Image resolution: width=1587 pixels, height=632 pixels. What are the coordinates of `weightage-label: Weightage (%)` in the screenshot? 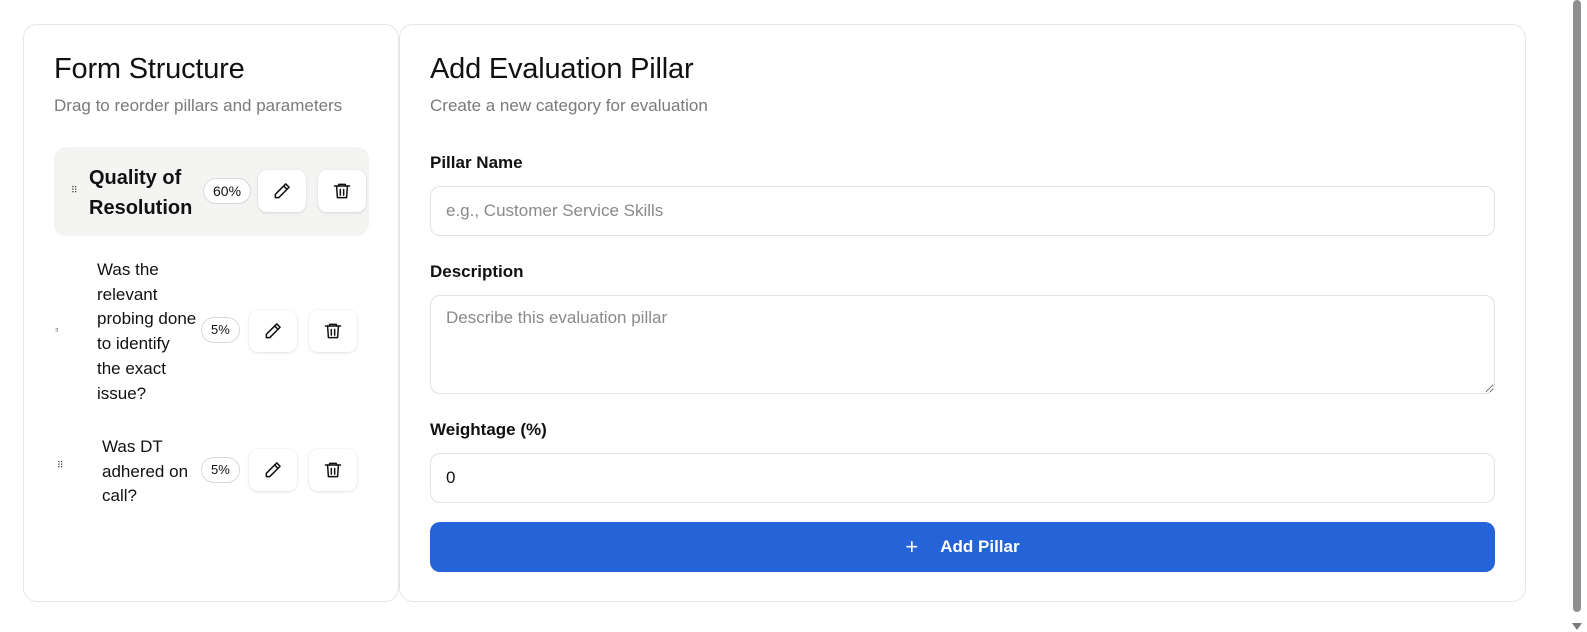 It's located at (488, 429).